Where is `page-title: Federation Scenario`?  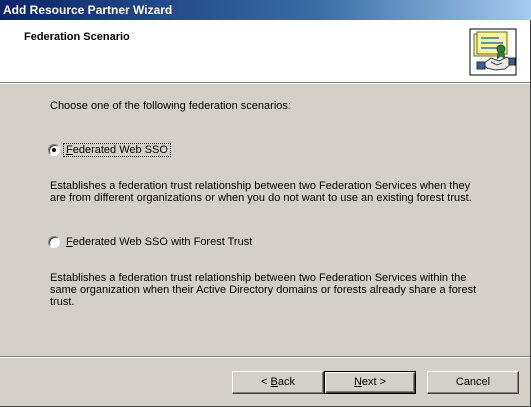 page-title: Federation Scenario is located at coordinates (77, 37).